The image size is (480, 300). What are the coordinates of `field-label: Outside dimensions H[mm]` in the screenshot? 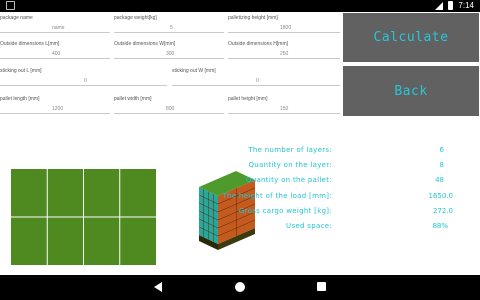 It's located at (258, 44).